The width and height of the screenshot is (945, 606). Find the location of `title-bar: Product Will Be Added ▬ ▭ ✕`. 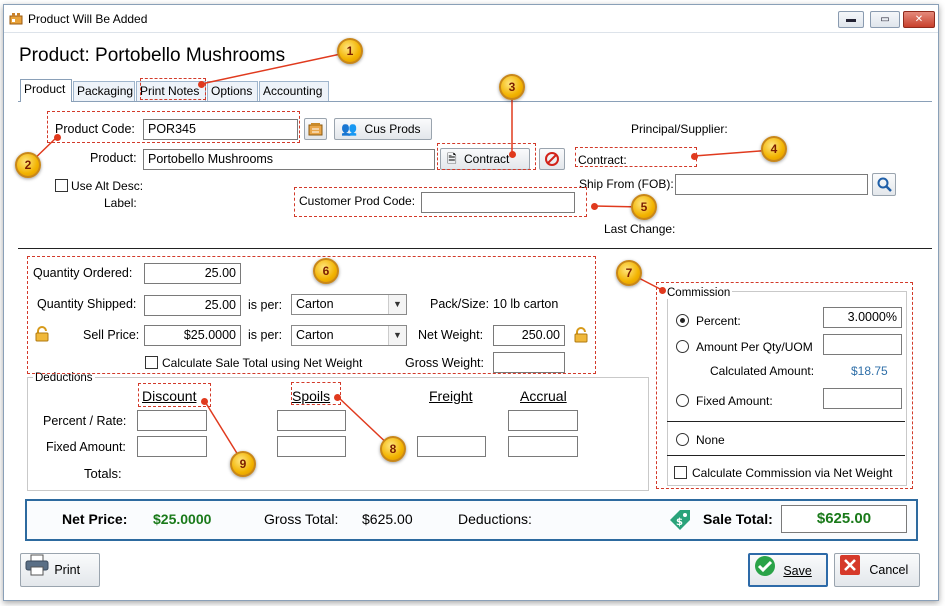

title-bar: Product Will Be Added ▬ ▭ ✕ is located at coordinates (471, 19).